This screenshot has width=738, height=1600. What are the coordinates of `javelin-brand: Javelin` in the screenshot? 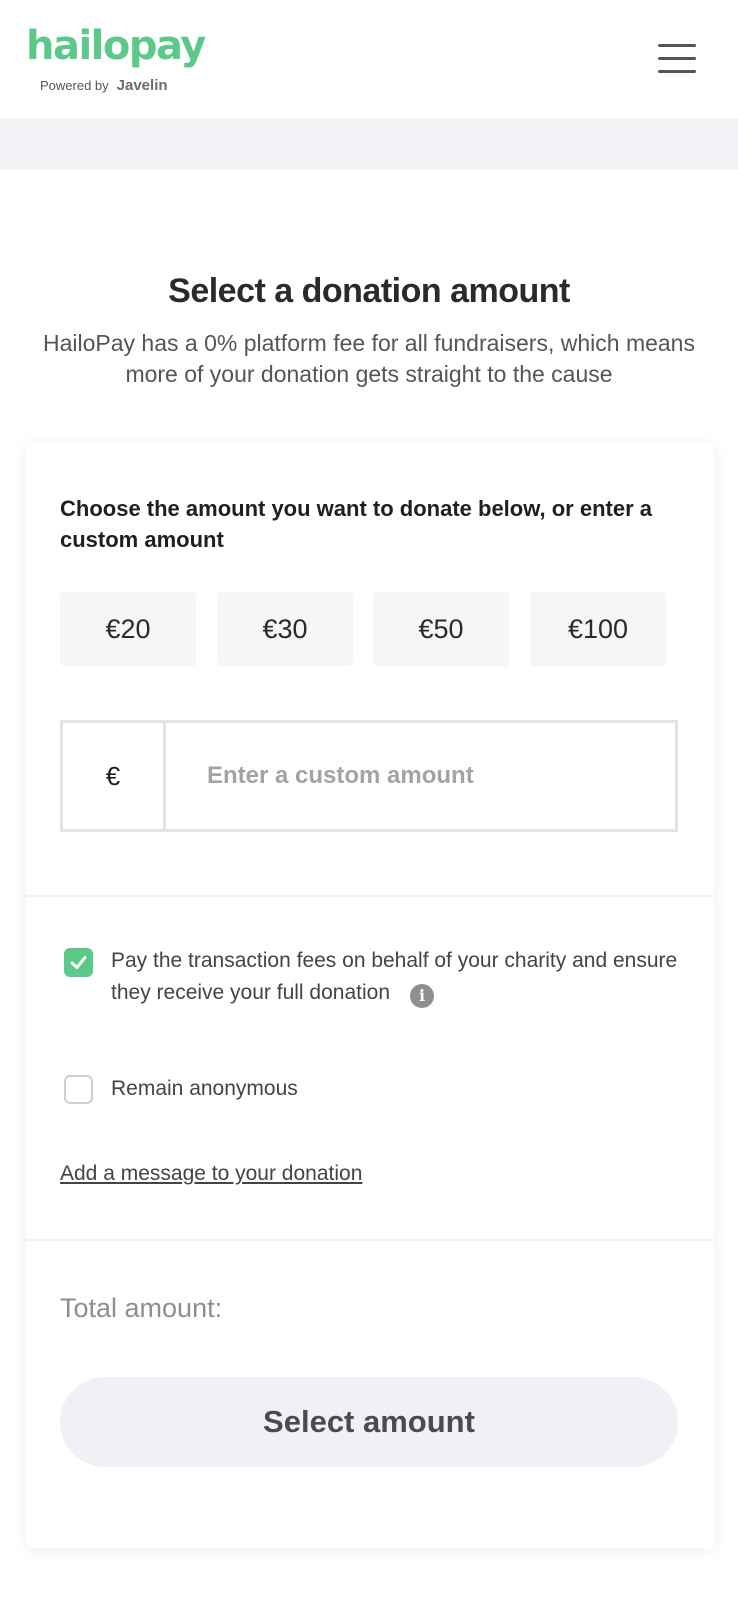 It's located at (142, 85).